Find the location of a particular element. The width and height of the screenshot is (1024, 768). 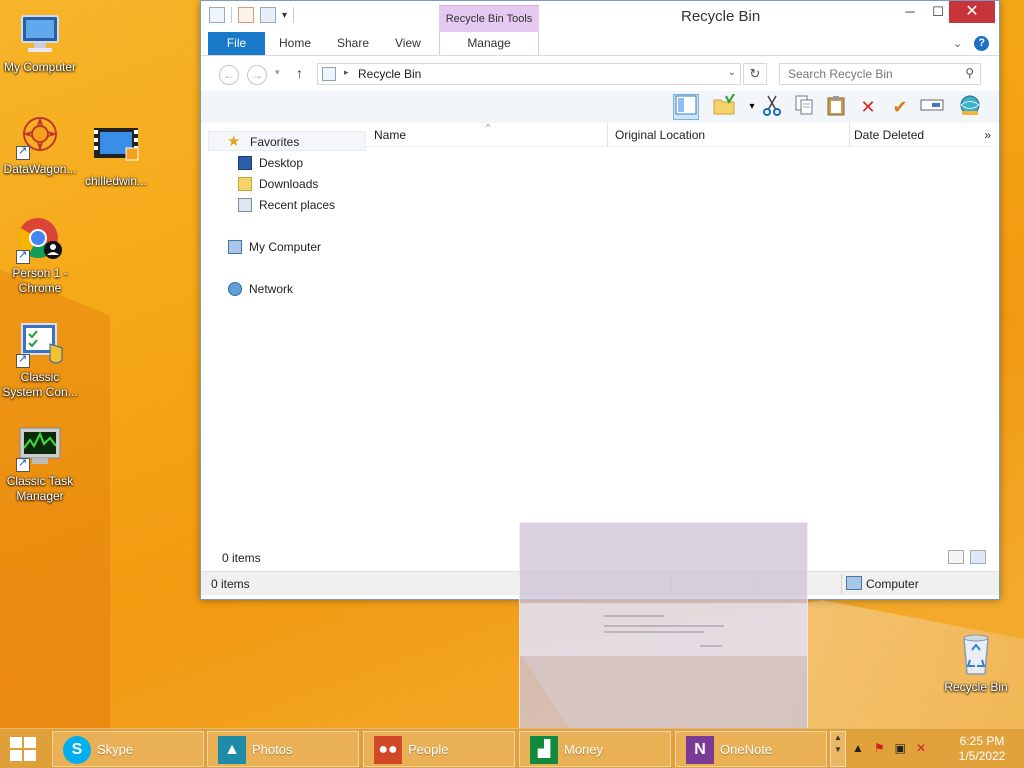

address-bar: ▸ Recycle Bin ⌄ is located at coordinates (529, 74).